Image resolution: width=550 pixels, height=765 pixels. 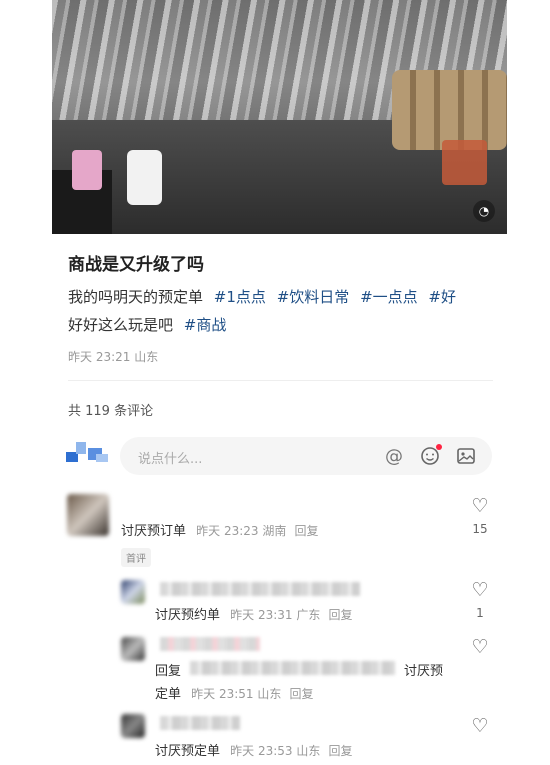 I want to click on comment-time: 昨天 23:53 山东, so click(x=275, y=751).